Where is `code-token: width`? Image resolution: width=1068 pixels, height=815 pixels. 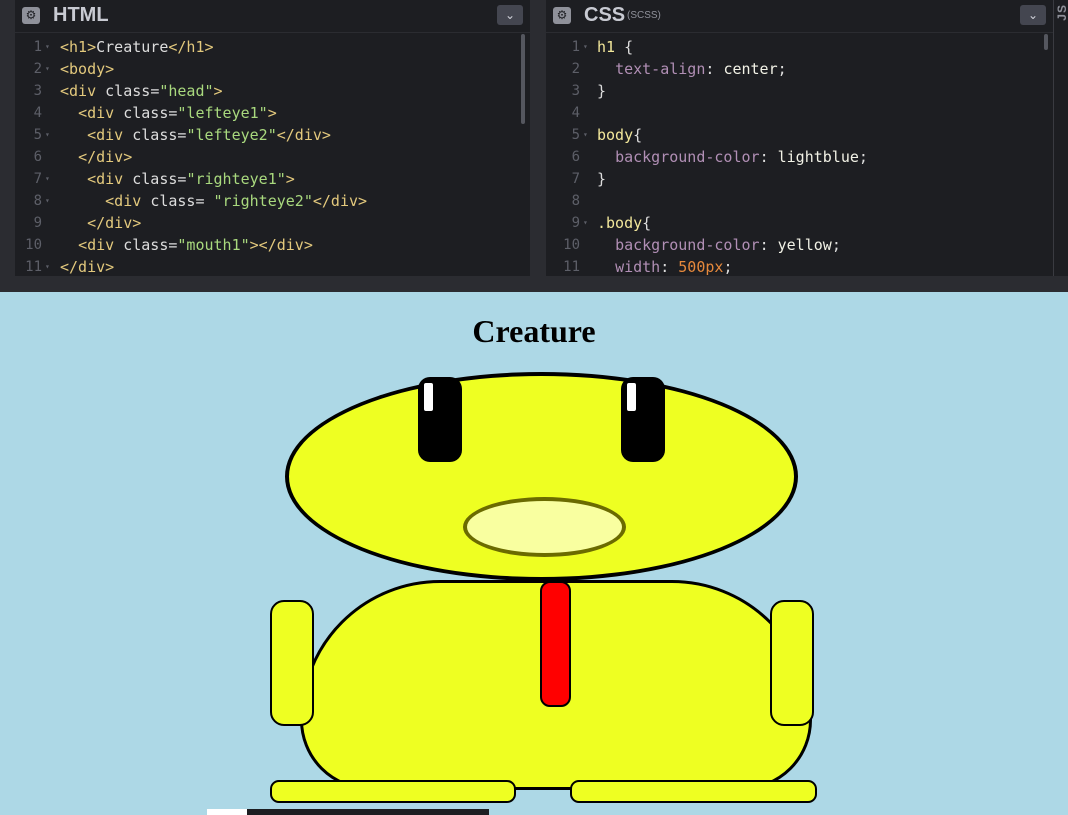
code-token: width is located at coordinates (638, 267).